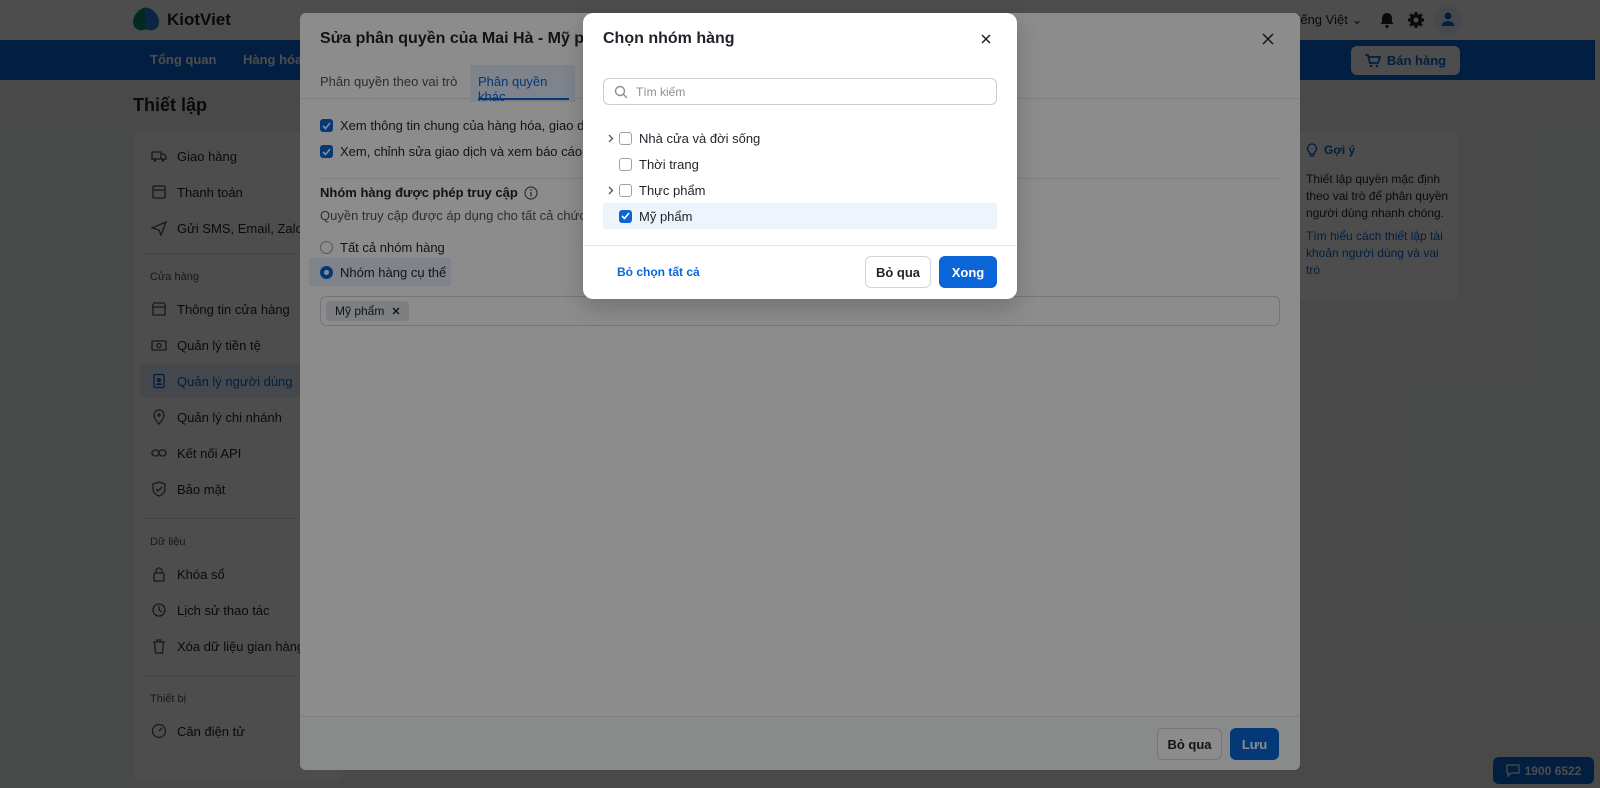 This screenshot has height=788, width=1600. Describe the element at coordinates (986, 39) in the screenshot. I see `close-icon` at that location.